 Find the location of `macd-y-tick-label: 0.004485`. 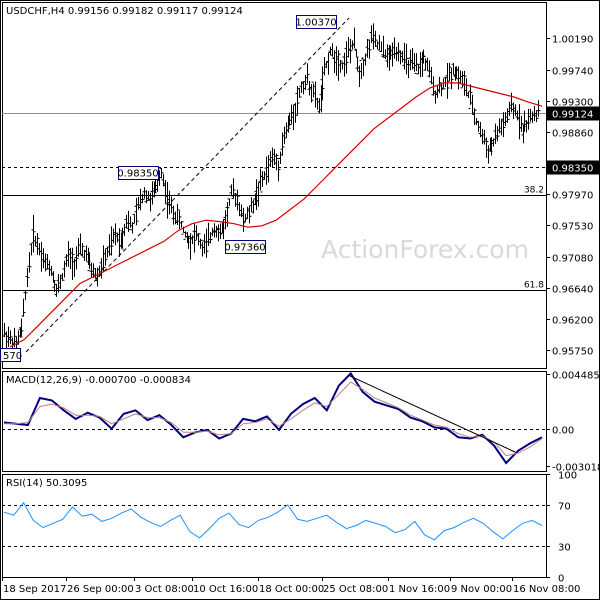

macd-y-tick-label: 0.004485 is located at coordinates (576, 376).